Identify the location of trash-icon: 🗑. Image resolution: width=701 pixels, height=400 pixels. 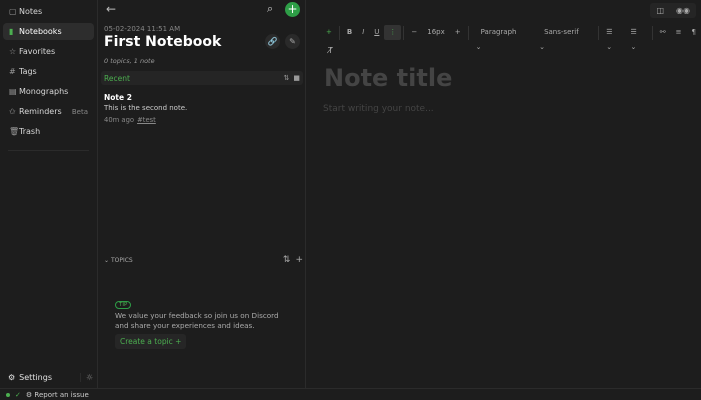
(14, 131).